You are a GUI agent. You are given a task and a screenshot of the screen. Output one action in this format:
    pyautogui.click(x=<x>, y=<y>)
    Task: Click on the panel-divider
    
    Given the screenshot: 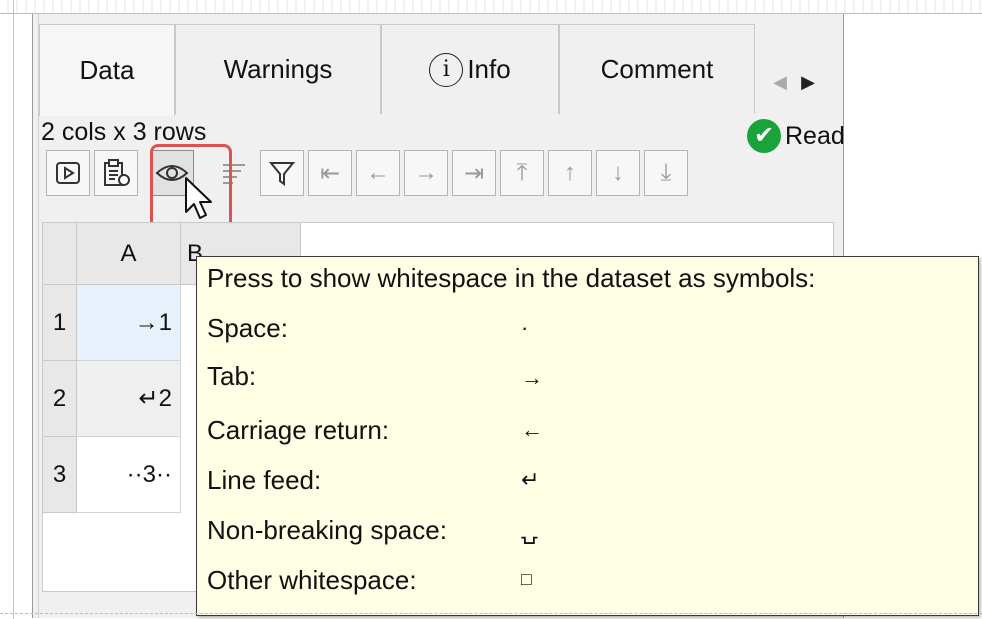 What is the action you would take?
    pyautogui.click(x=38, y=316)
    